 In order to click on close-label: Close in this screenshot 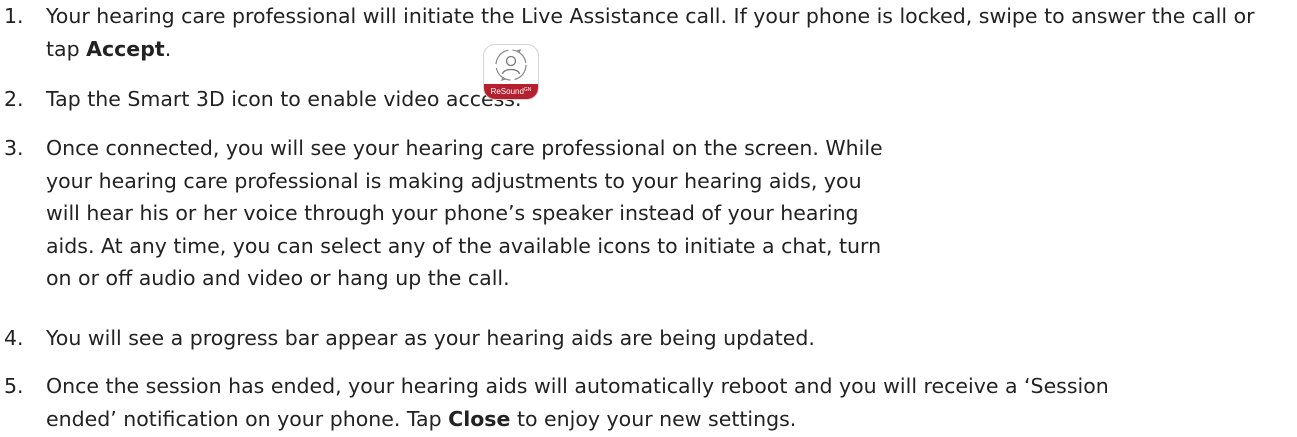, I will do `click(479, 418)`.